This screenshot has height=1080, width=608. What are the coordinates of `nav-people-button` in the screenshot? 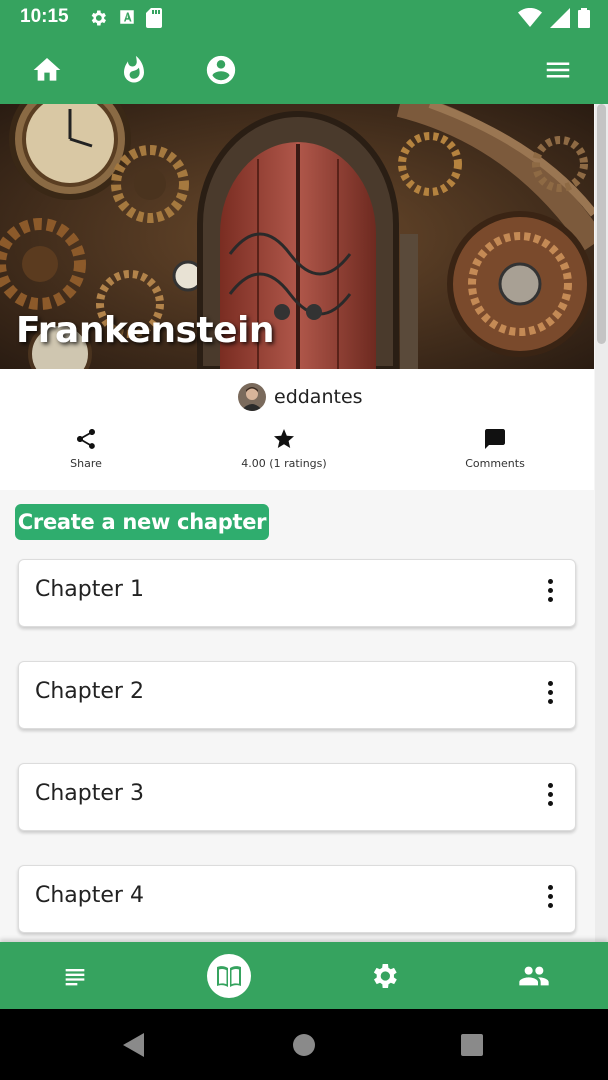 It's located at (534, 976).